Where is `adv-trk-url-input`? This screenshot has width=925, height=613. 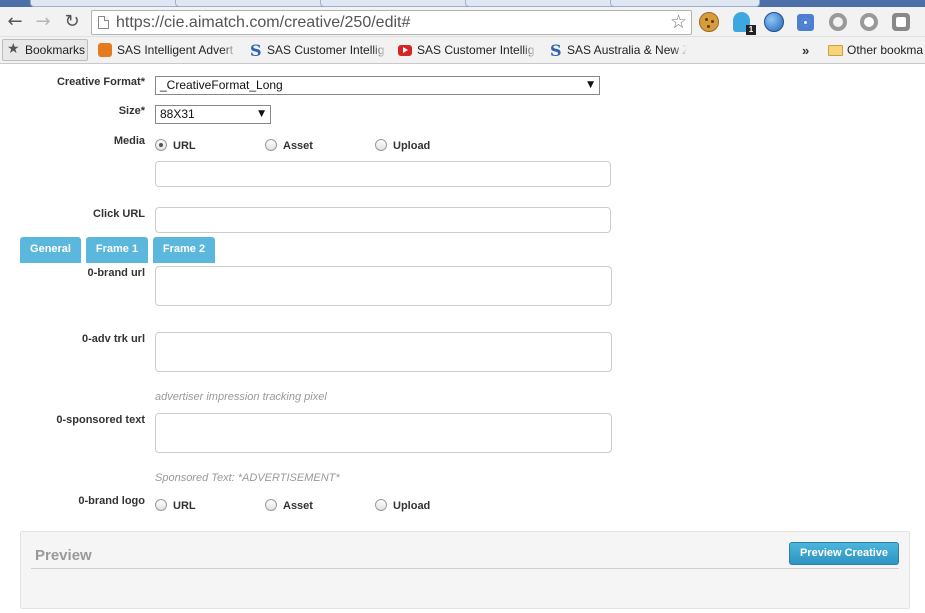 adv-trk-url-input is located at coordinates (383, 352).